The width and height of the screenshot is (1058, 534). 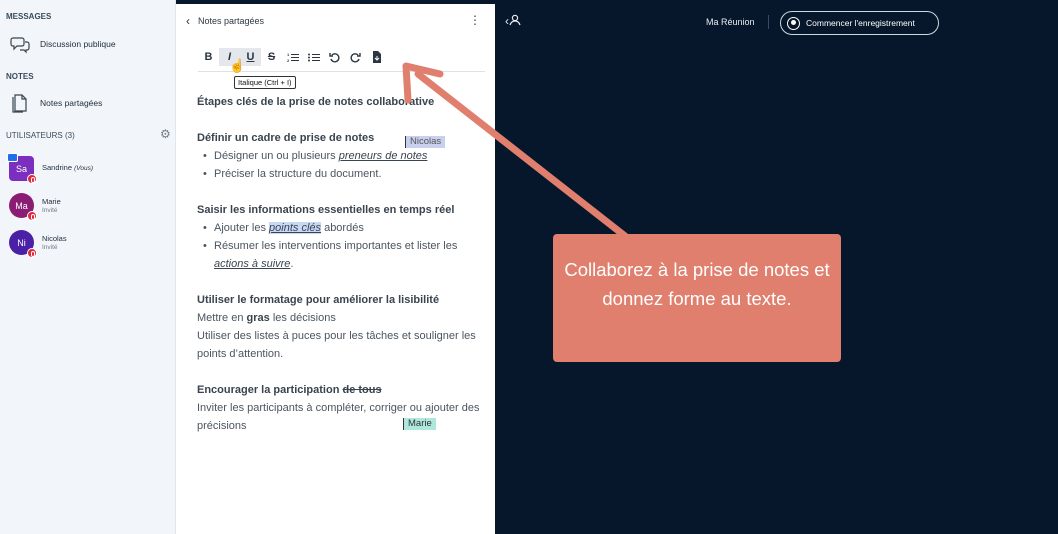 I want to click on annotation-arrow, so click(x=515, y=151).